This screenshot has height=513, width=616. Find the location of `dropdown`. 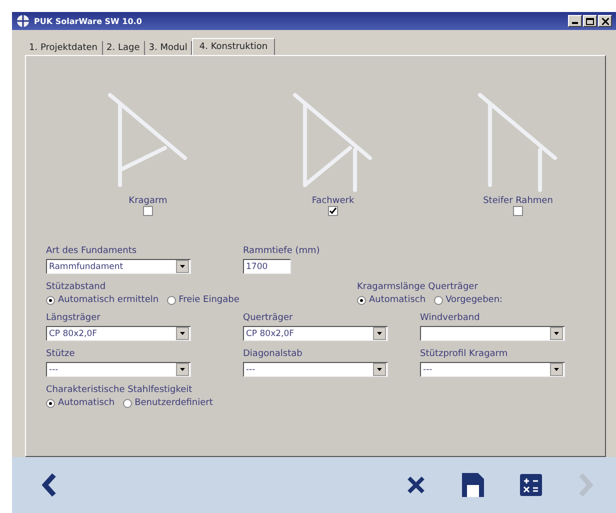

dropdown is located at coordinates (492, 333).